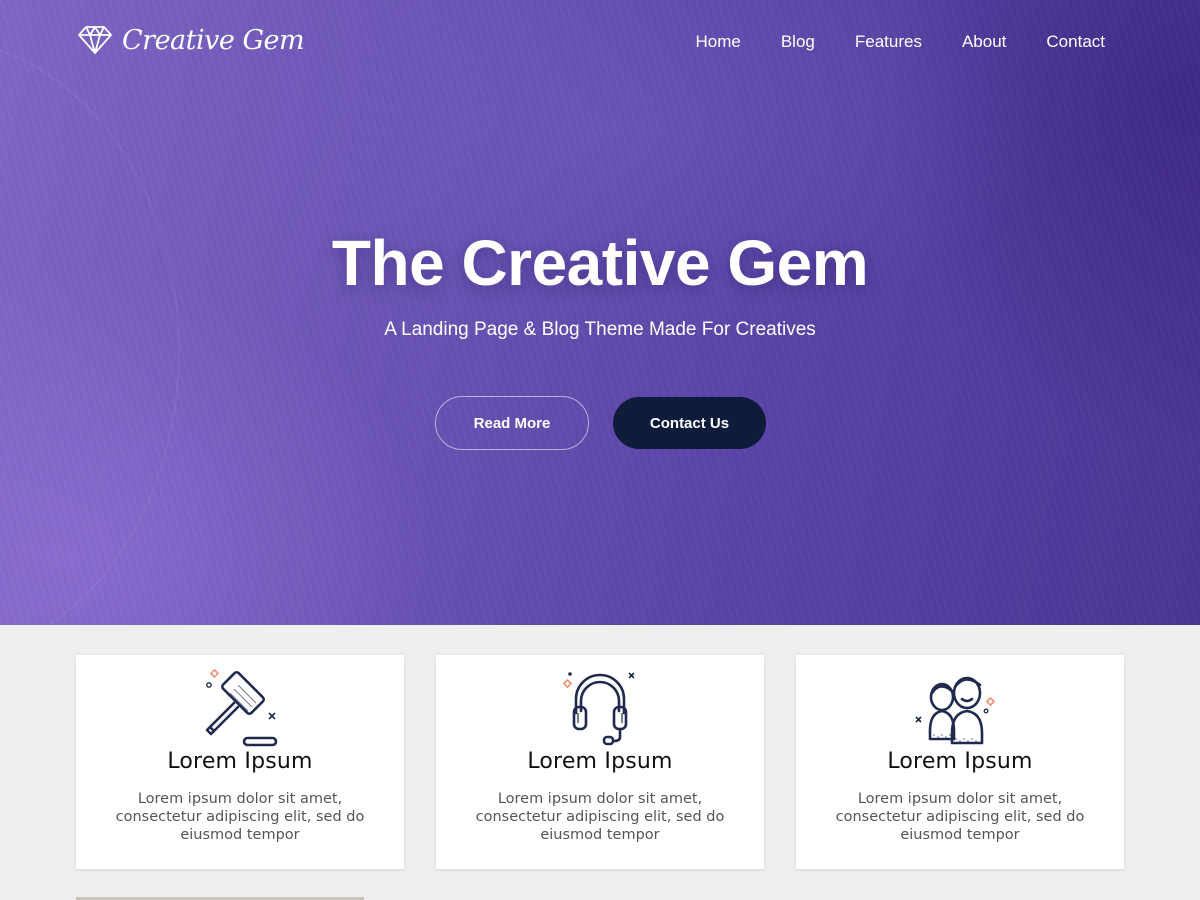 The image size is (1200, 900). What do you see at coordinates (600, 263) in the screenshot?
I see `hero-title: The Creative Gem` at bounding box center [600, 263].